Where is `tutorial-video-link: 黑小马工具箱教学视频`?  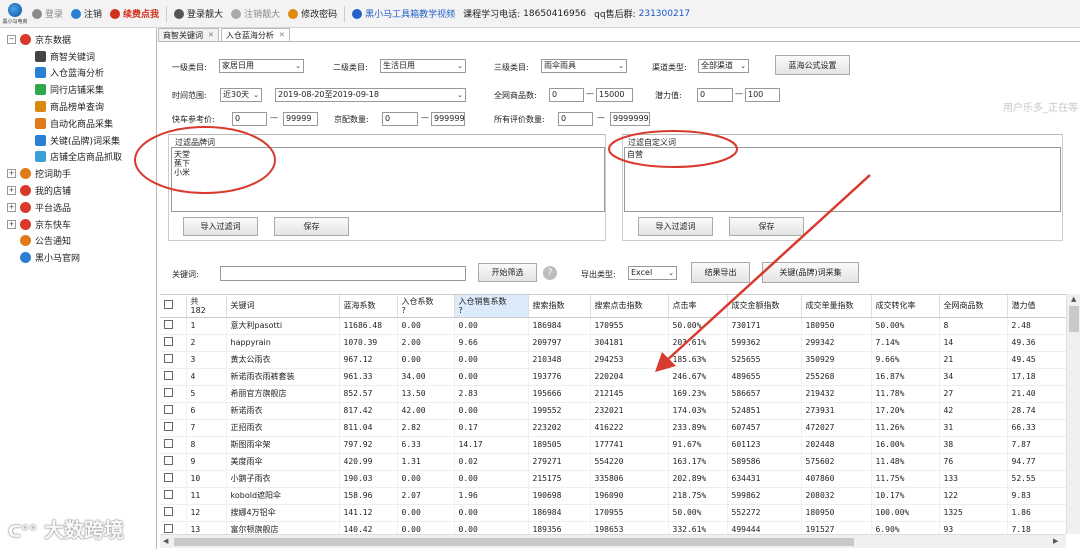
tutorial-video-link: 黑小马工具箱教学视频 is located at coordinates (403, 14).